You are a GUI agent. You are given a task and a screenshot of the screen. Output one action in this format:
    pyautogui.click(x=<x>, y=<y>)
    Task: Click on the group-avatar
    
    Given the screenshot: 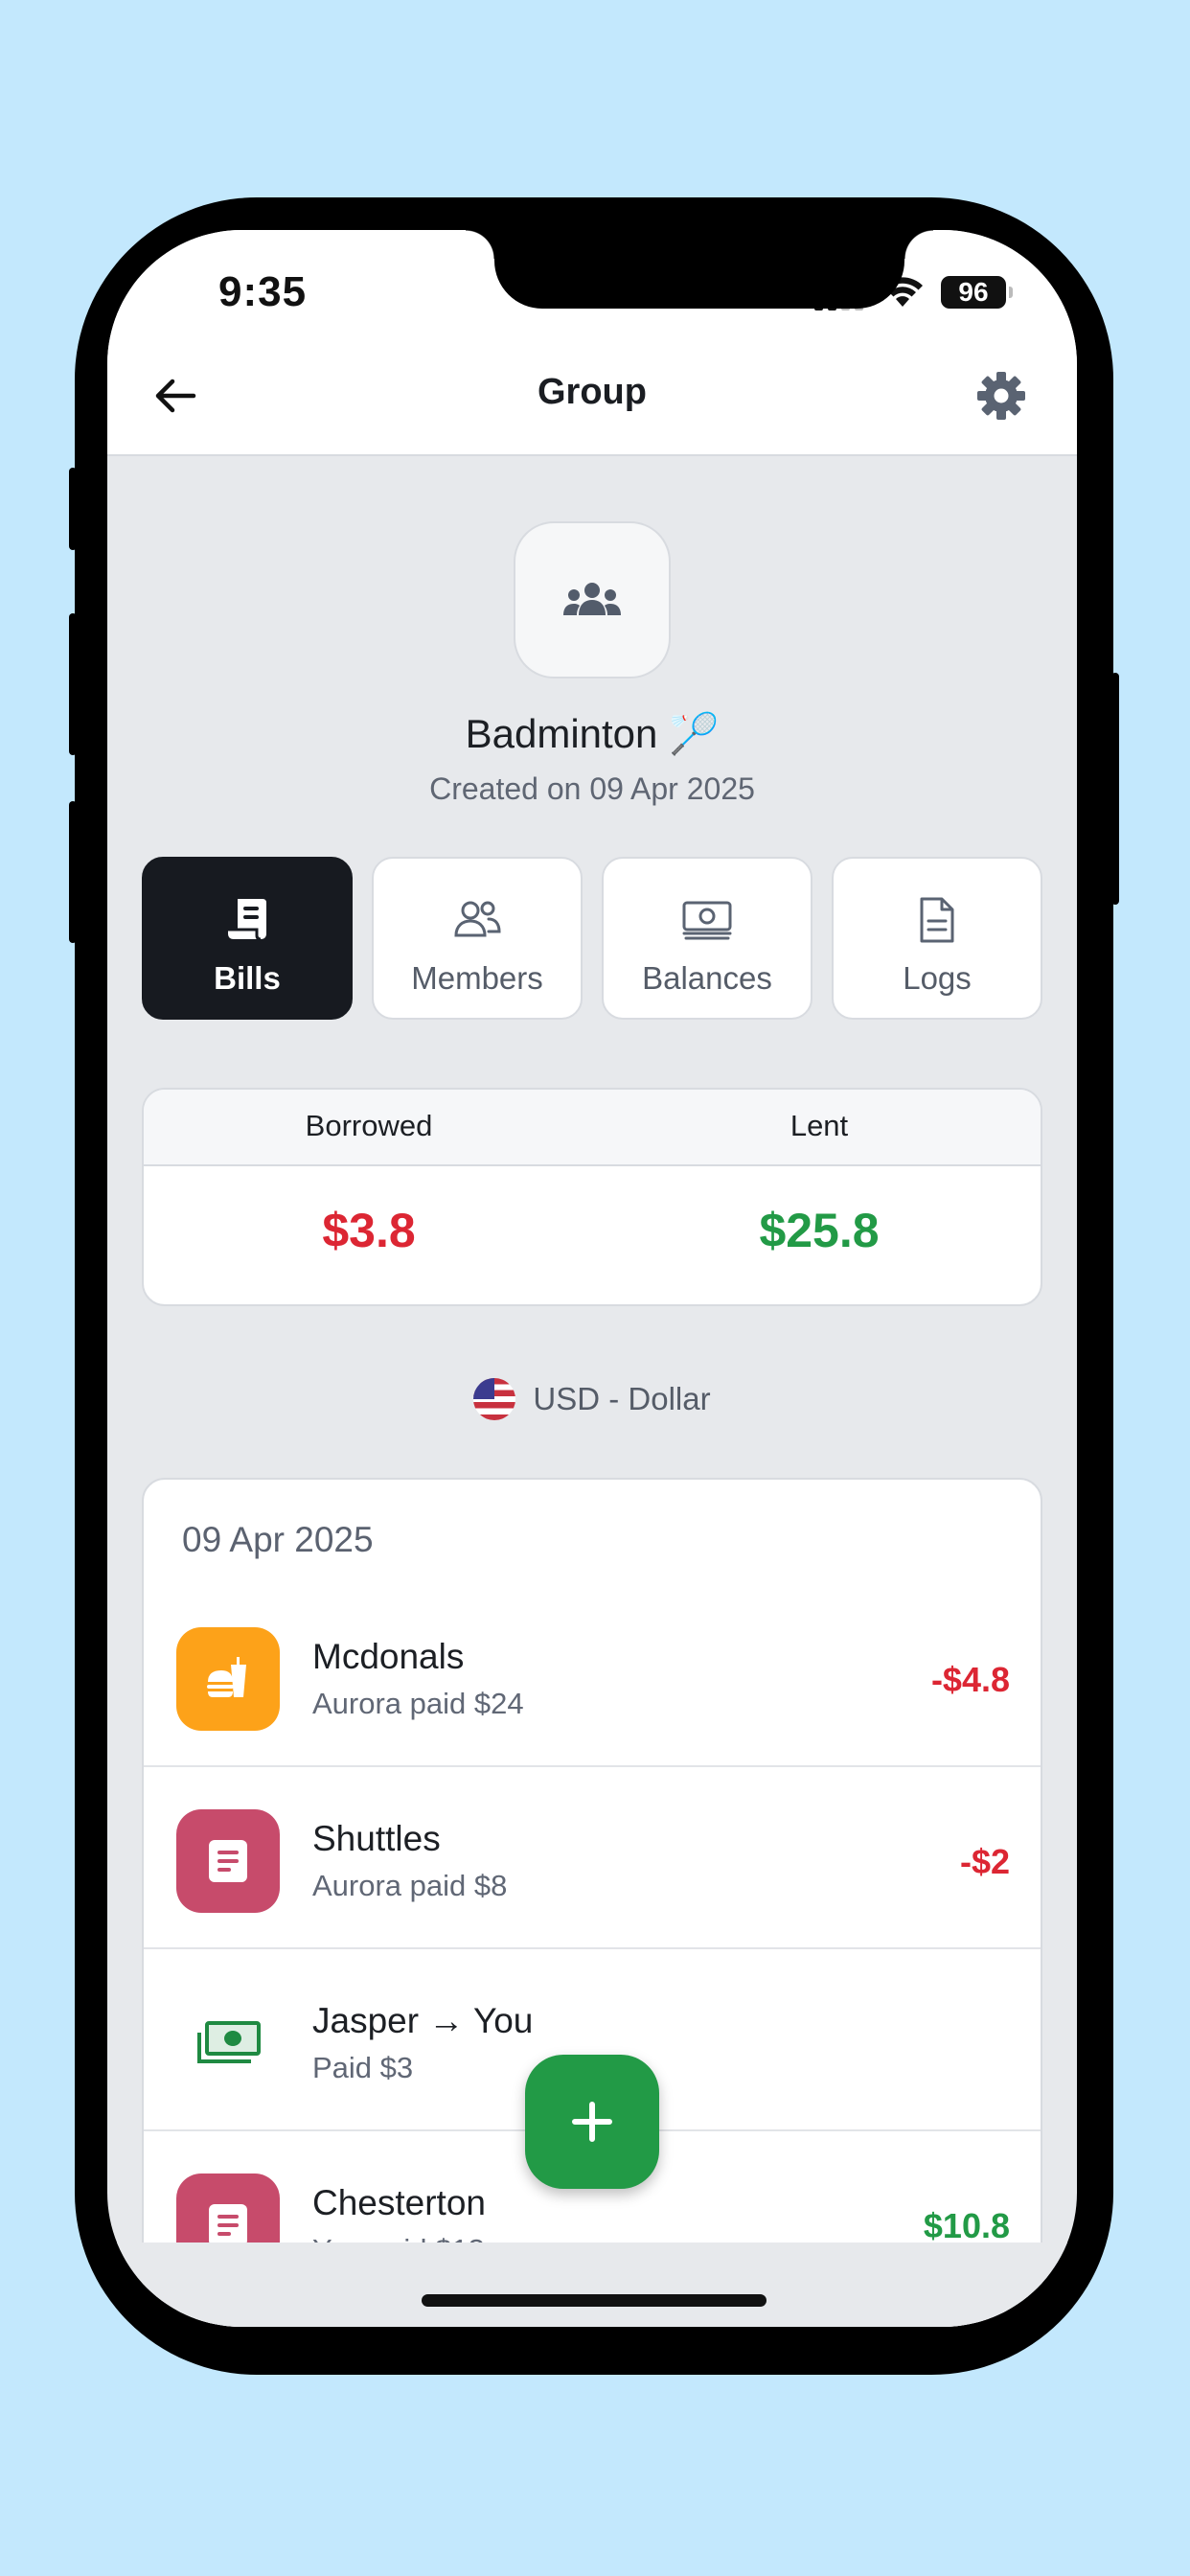 What is the action you would take?
    pyautogui.click(x=592, y=599)
    